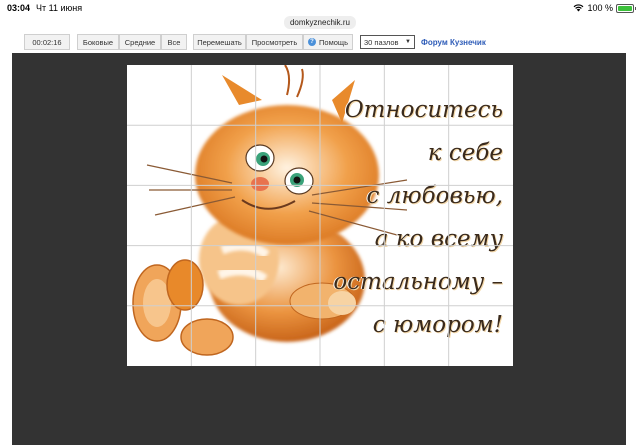  What do you see at coordinates (381, 42) in the screenshot?
I see `pieces-count-value: 30 пазлов` at bounding box center [381, 42].